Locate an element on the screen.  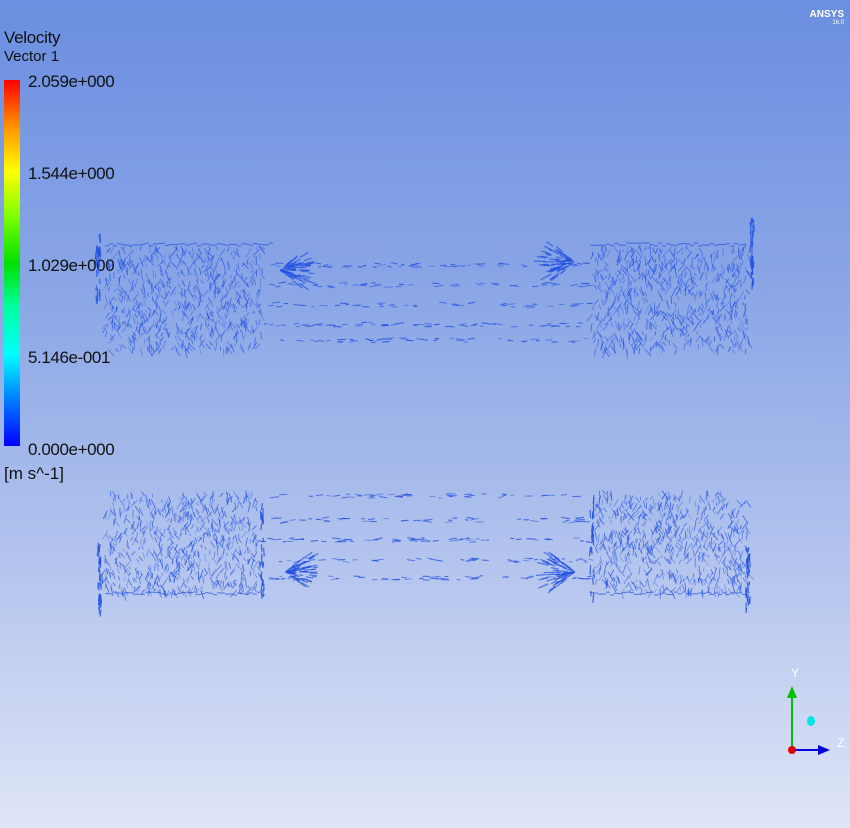
y-axis-label: Y is located at coordinates (795, 673).